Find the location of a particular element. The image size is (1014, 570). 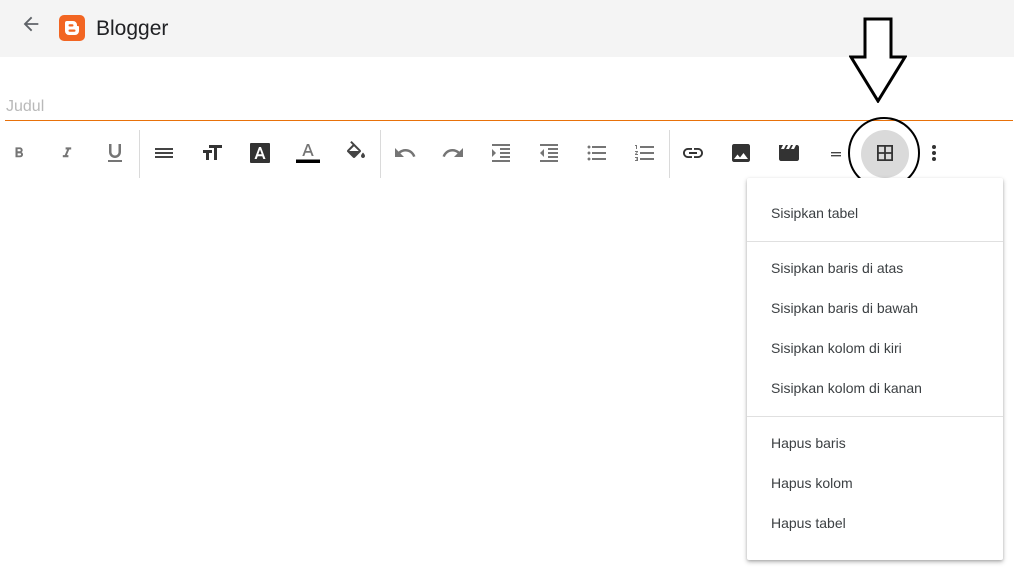

numbered-list-icon is located at coordinates (645, 153).